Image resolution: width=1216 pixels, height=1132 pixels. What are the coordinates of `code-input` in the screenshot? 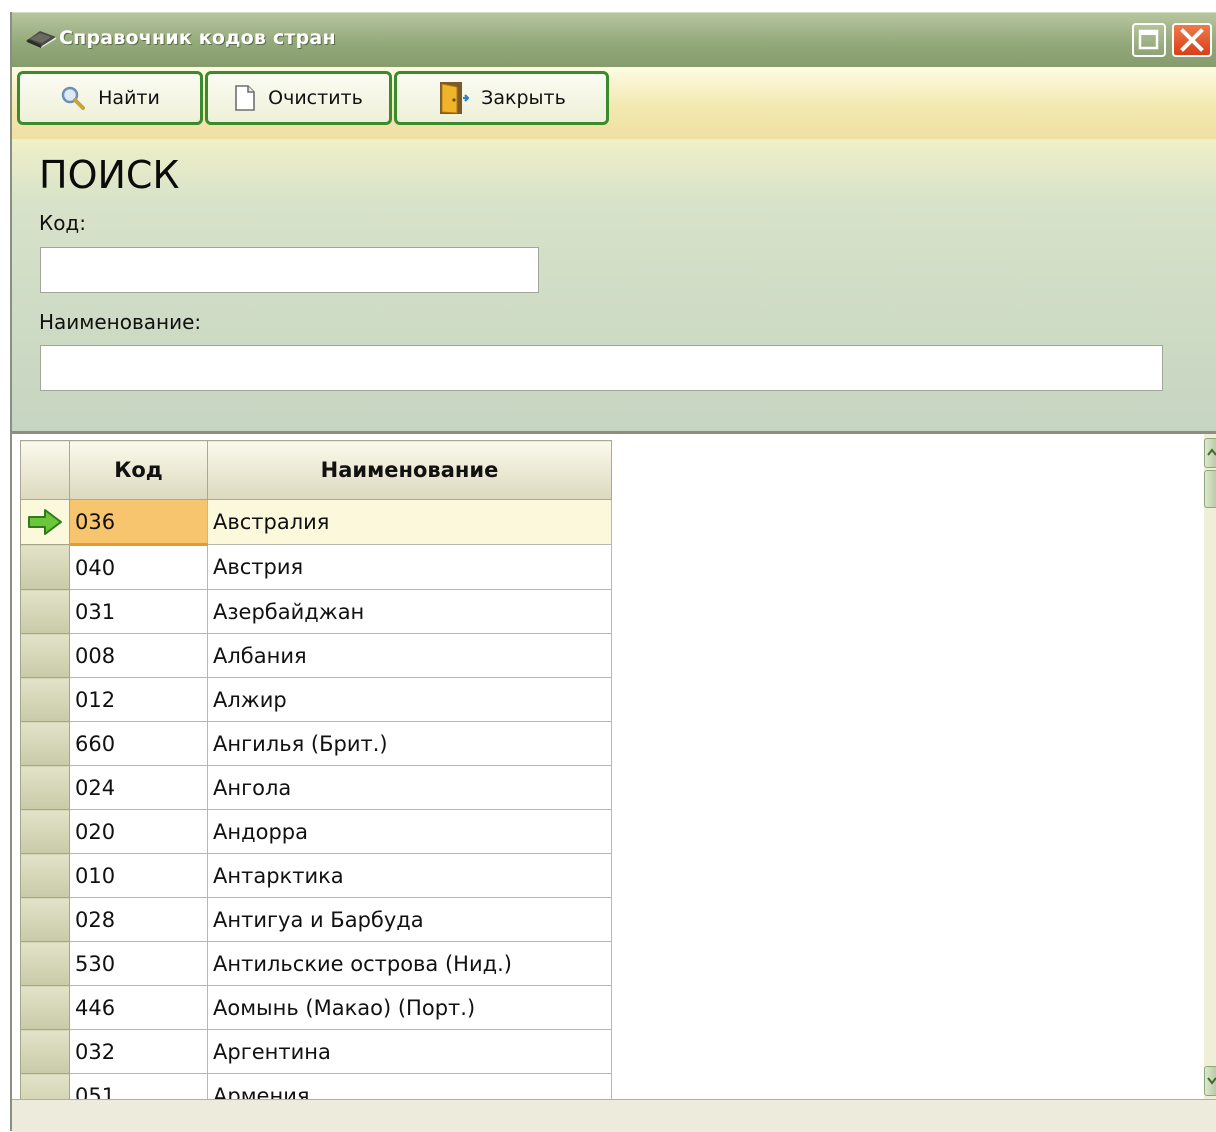 It's located at (289, 270).